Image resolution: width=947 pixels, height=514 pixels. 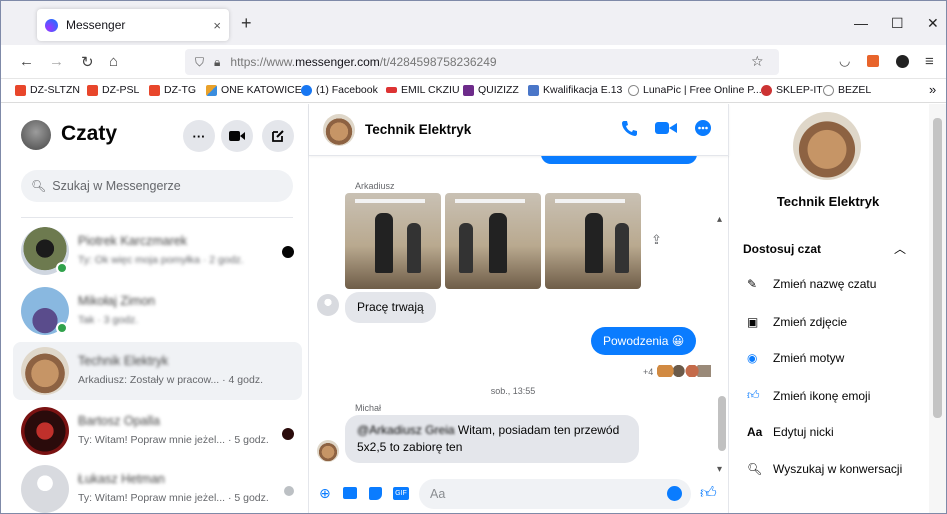 I want to click on message-scrollbar: ▴ ▾, so click(x=722, y=343).